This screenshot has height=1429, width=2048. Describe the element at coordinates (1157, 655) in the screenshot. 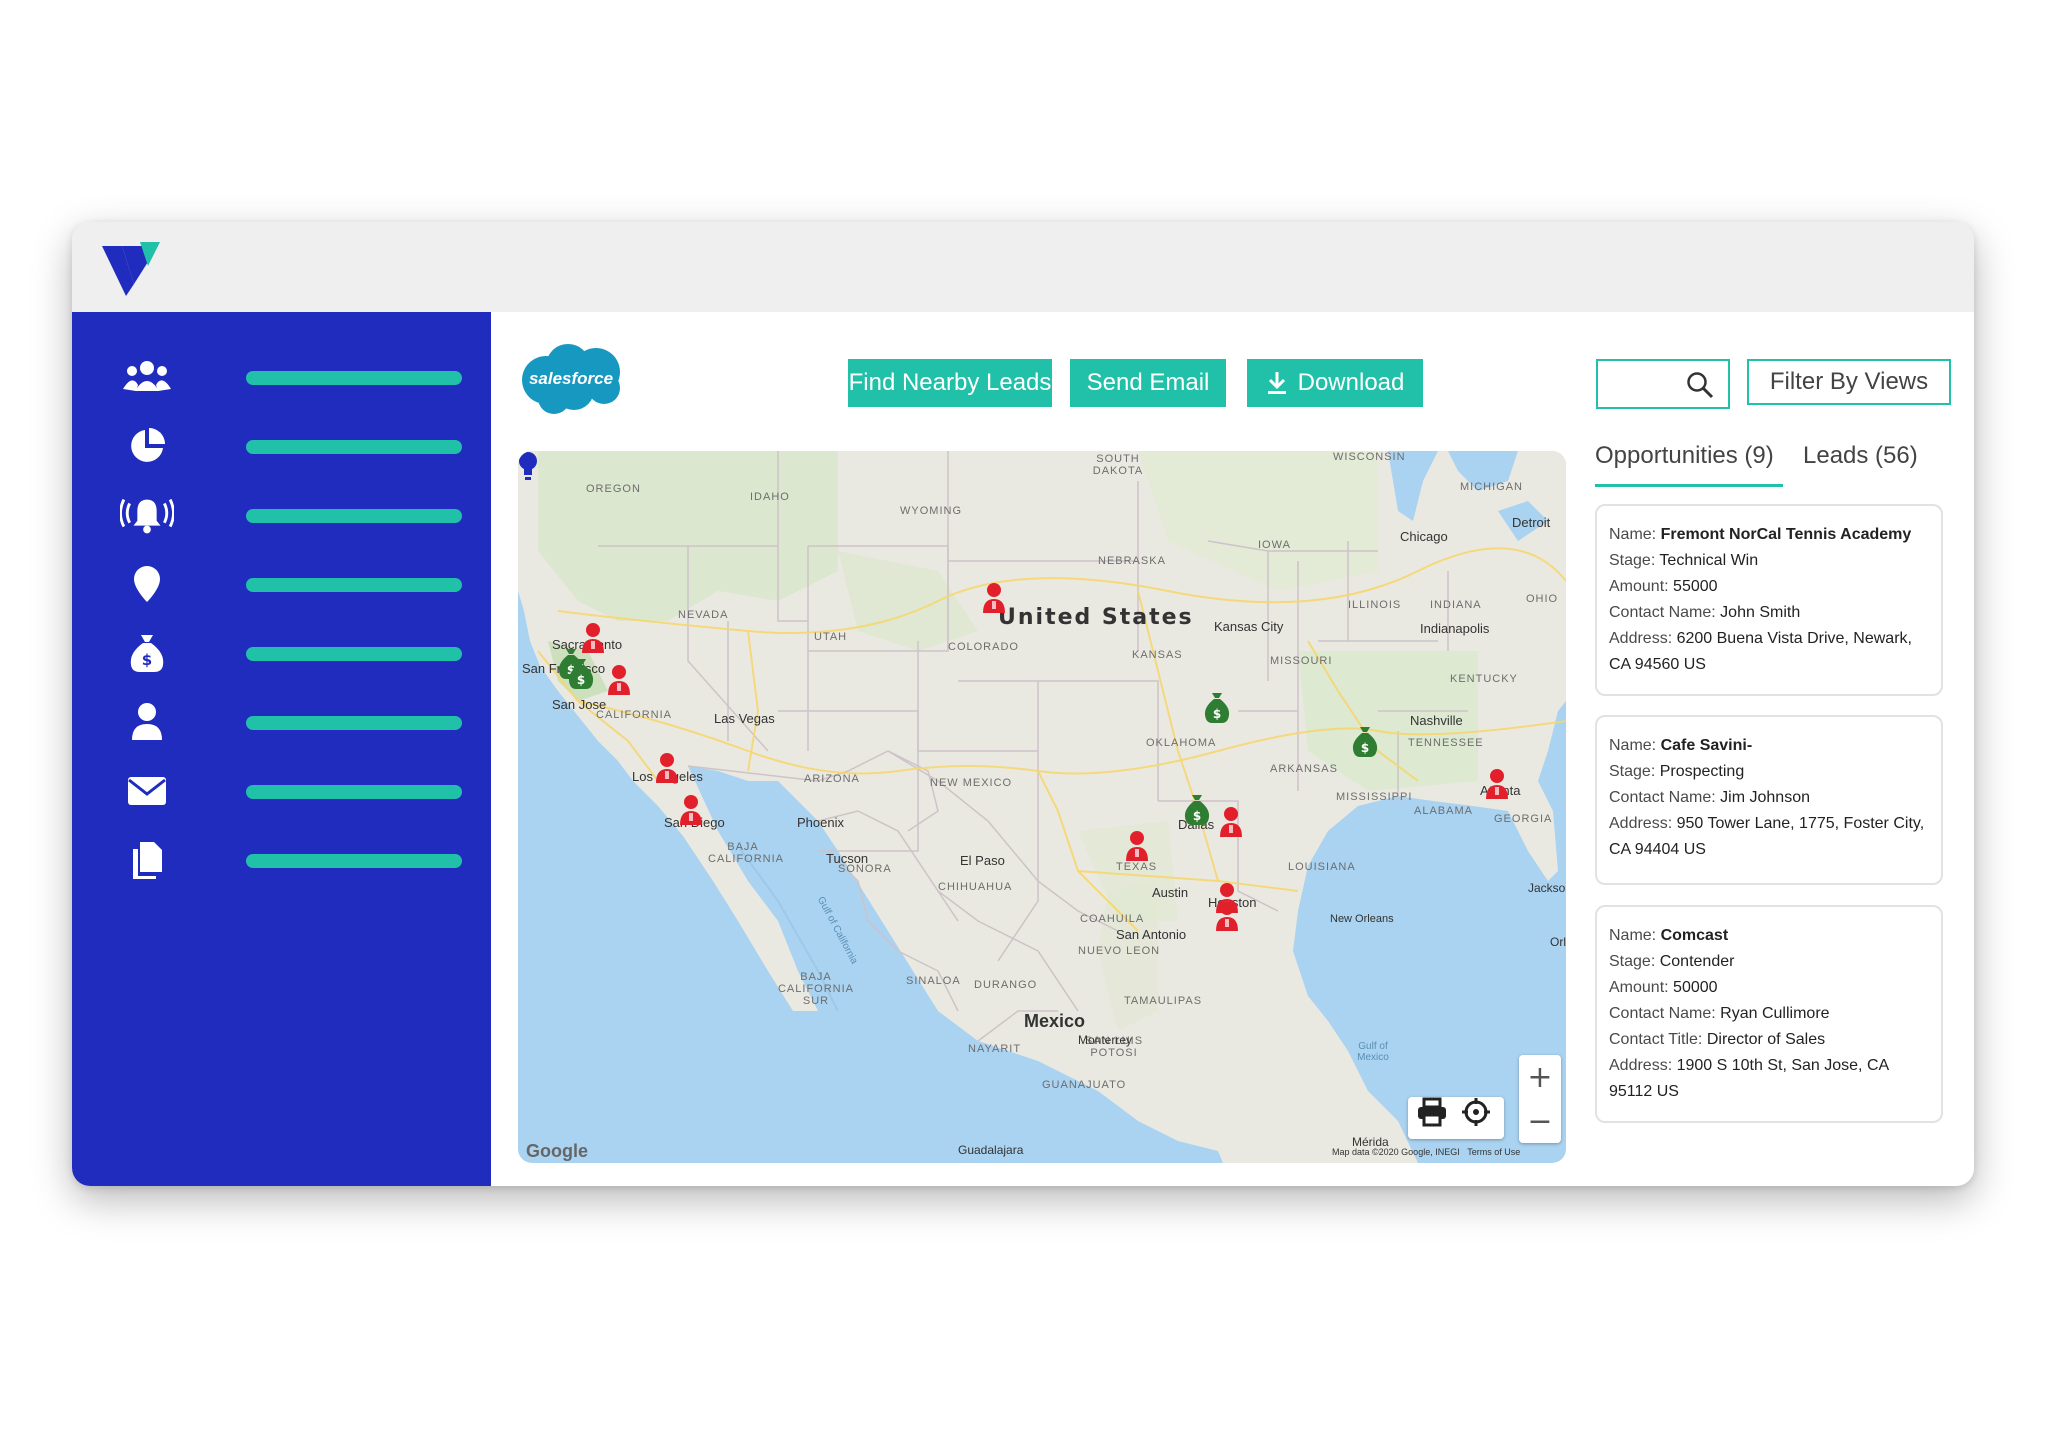

I see `state-label: KANSAS` at that location.